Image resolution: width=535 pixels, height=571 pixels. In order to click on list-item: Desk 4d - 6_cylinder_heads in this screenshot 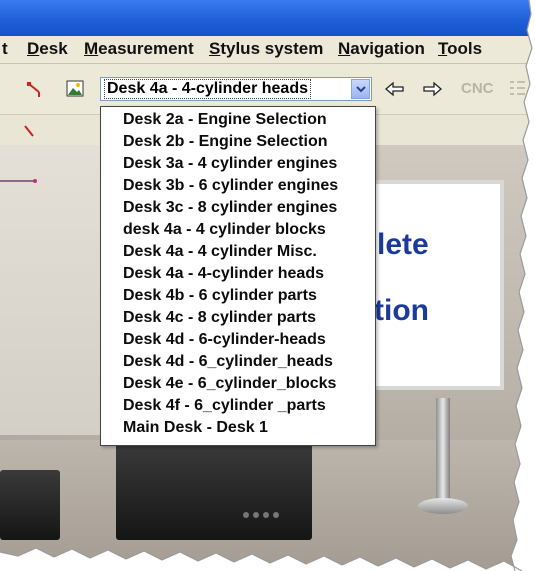, I will do `click(237, 362)`.